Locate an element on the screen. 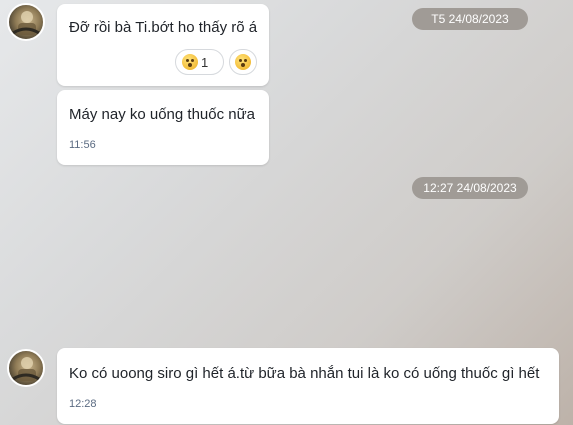 This screenshot has width=573, height=425. message-time: 12:28 is located at coordinates (83, 404).